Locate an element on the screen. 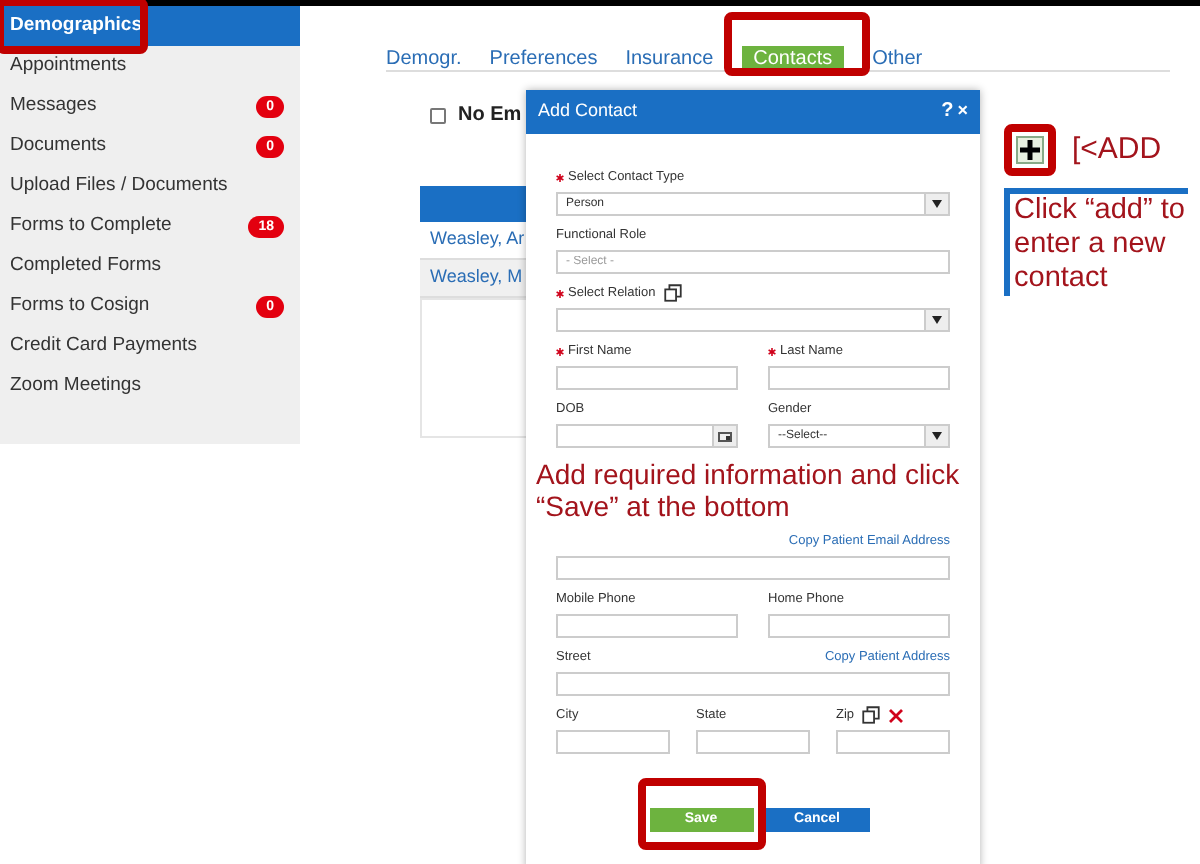 The image size is (1200, 864). sidebar-item: Zoom Meetings is located at coordinates (150, 386).